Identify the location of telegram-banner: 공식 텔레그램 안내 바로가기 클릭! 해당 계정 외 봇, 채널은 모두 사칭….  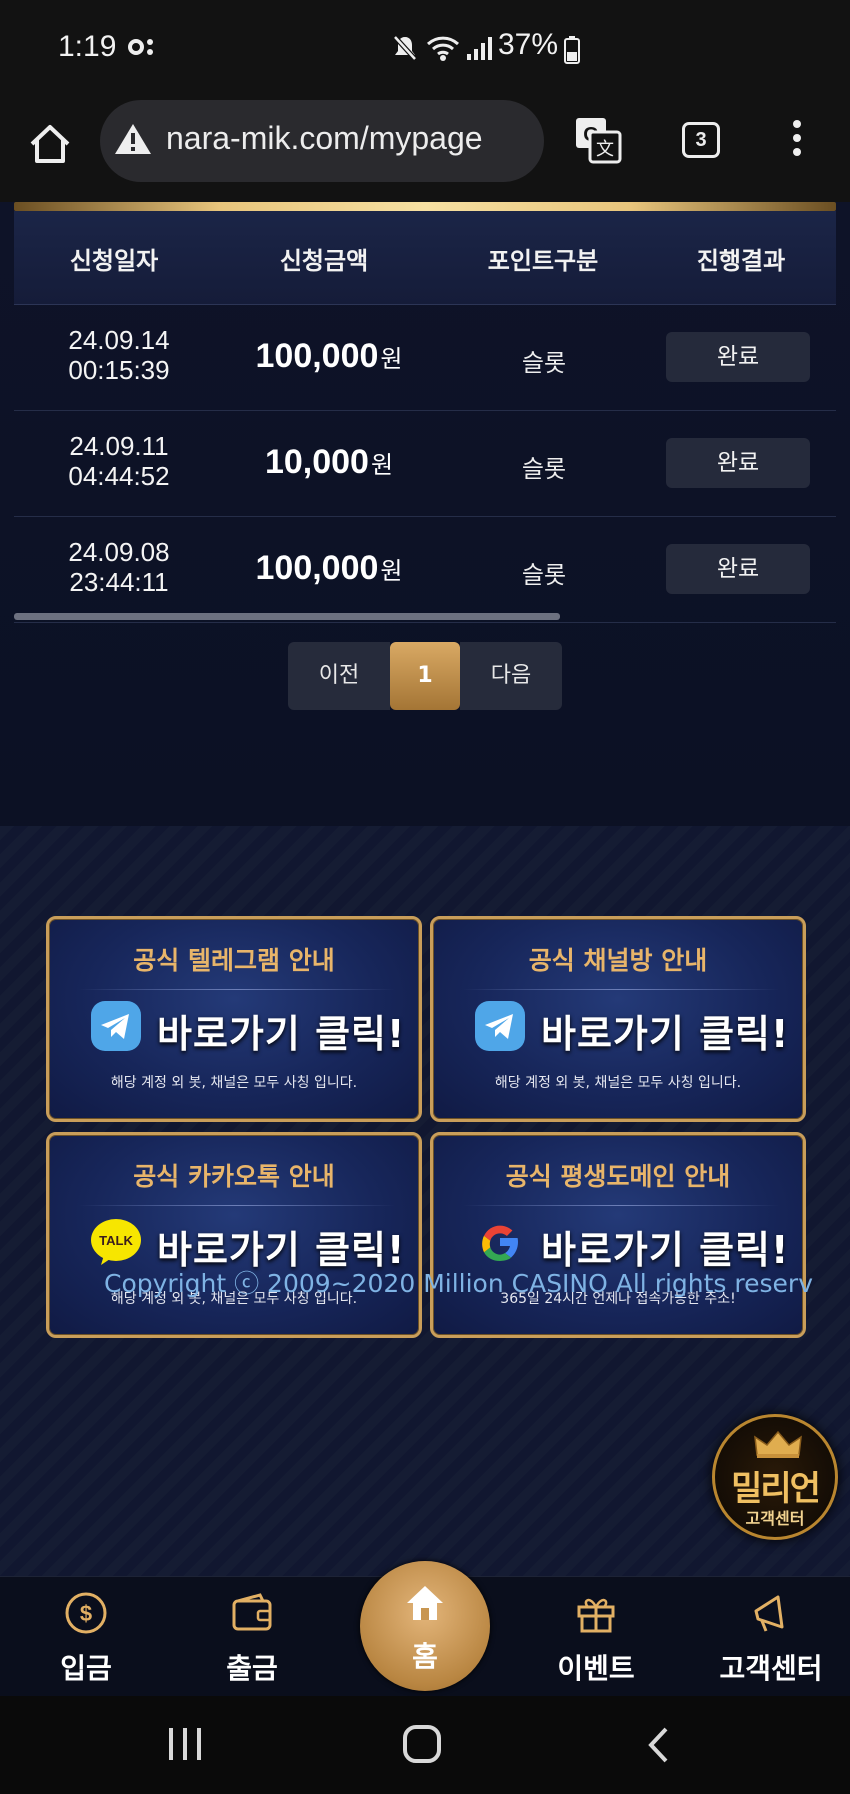
(234, 1019).